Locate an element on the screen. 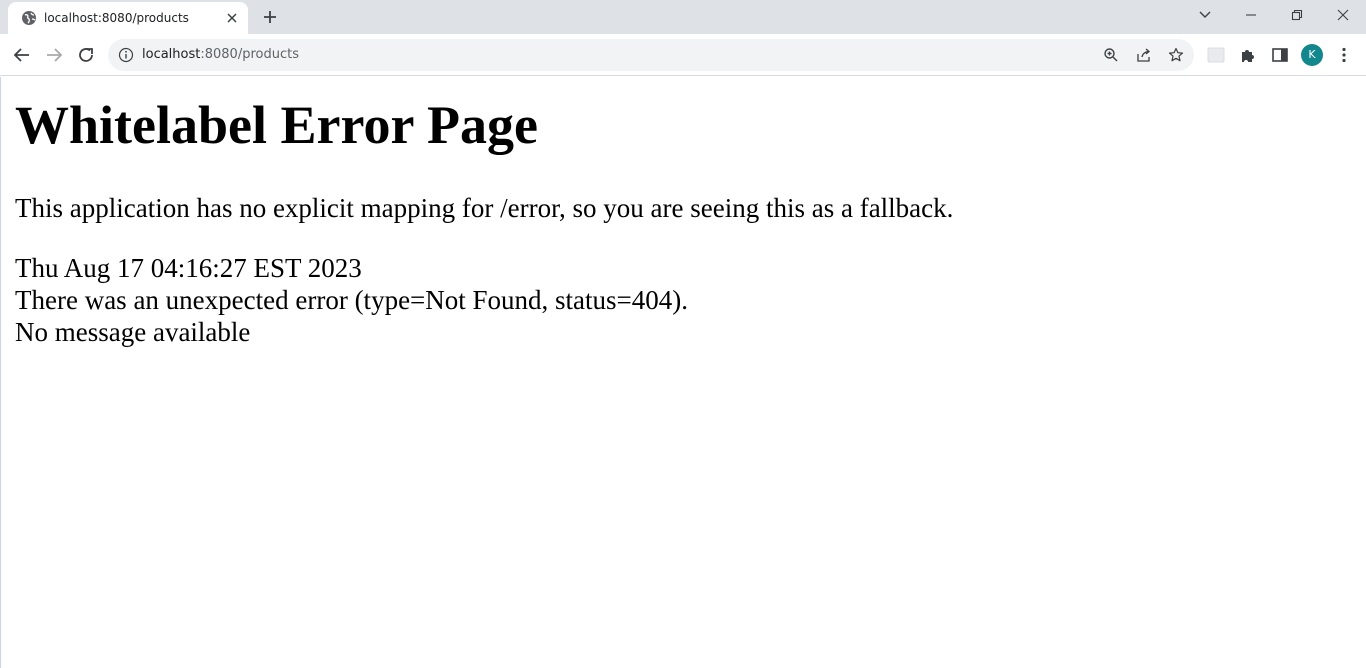  minimize-icon is located at coordinates (1251, 15).